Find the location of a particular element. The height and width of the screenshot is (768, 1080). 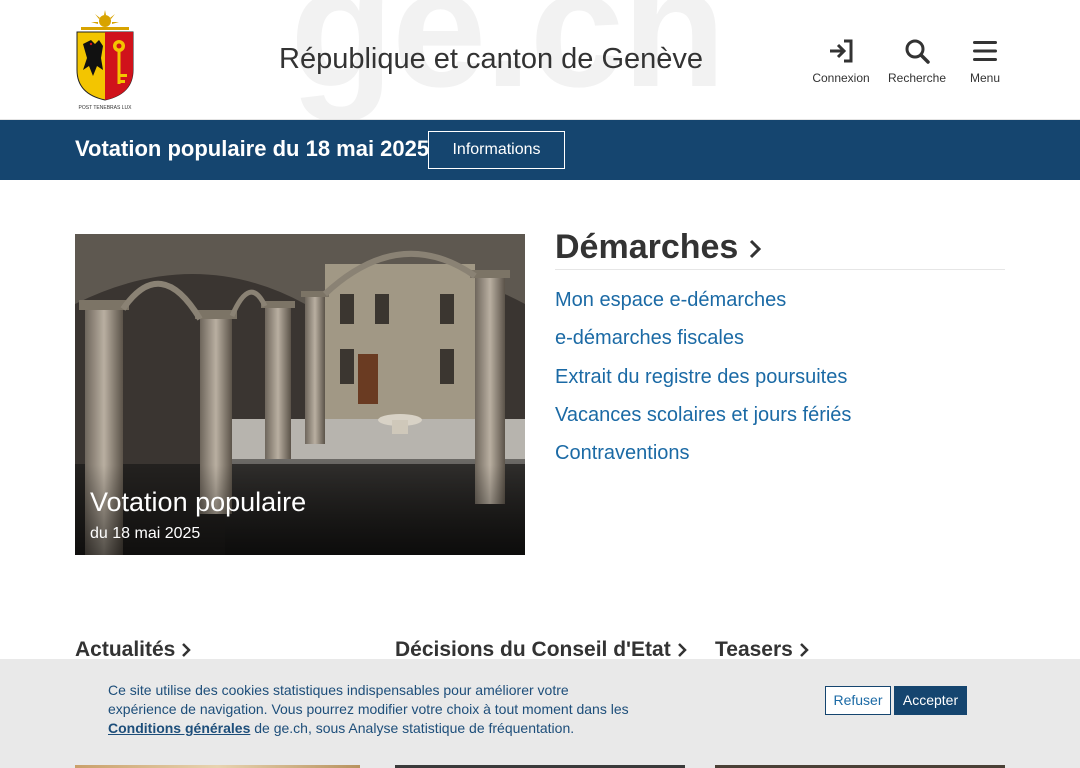

demarches-link-fiscales: e-démarches fiscales is located at coordinates (703, 344).